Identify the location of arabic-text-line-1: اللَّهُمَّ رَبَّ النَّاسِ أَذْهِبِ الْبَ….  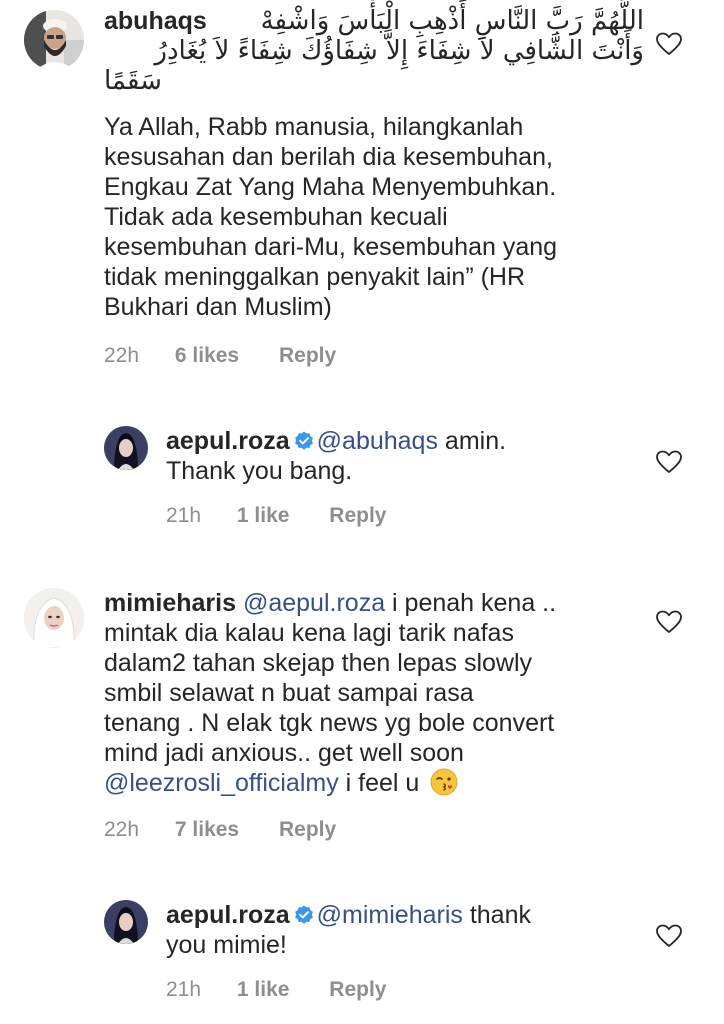
(452, 21).